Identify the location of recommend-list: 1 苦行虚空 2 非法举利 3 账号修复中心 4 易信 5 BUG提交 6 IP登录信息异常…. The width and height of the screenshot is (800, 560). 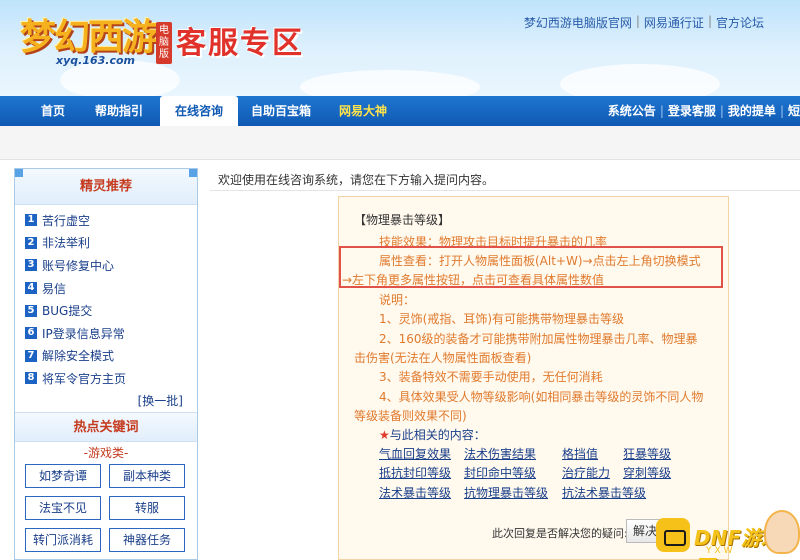
(106, 297).